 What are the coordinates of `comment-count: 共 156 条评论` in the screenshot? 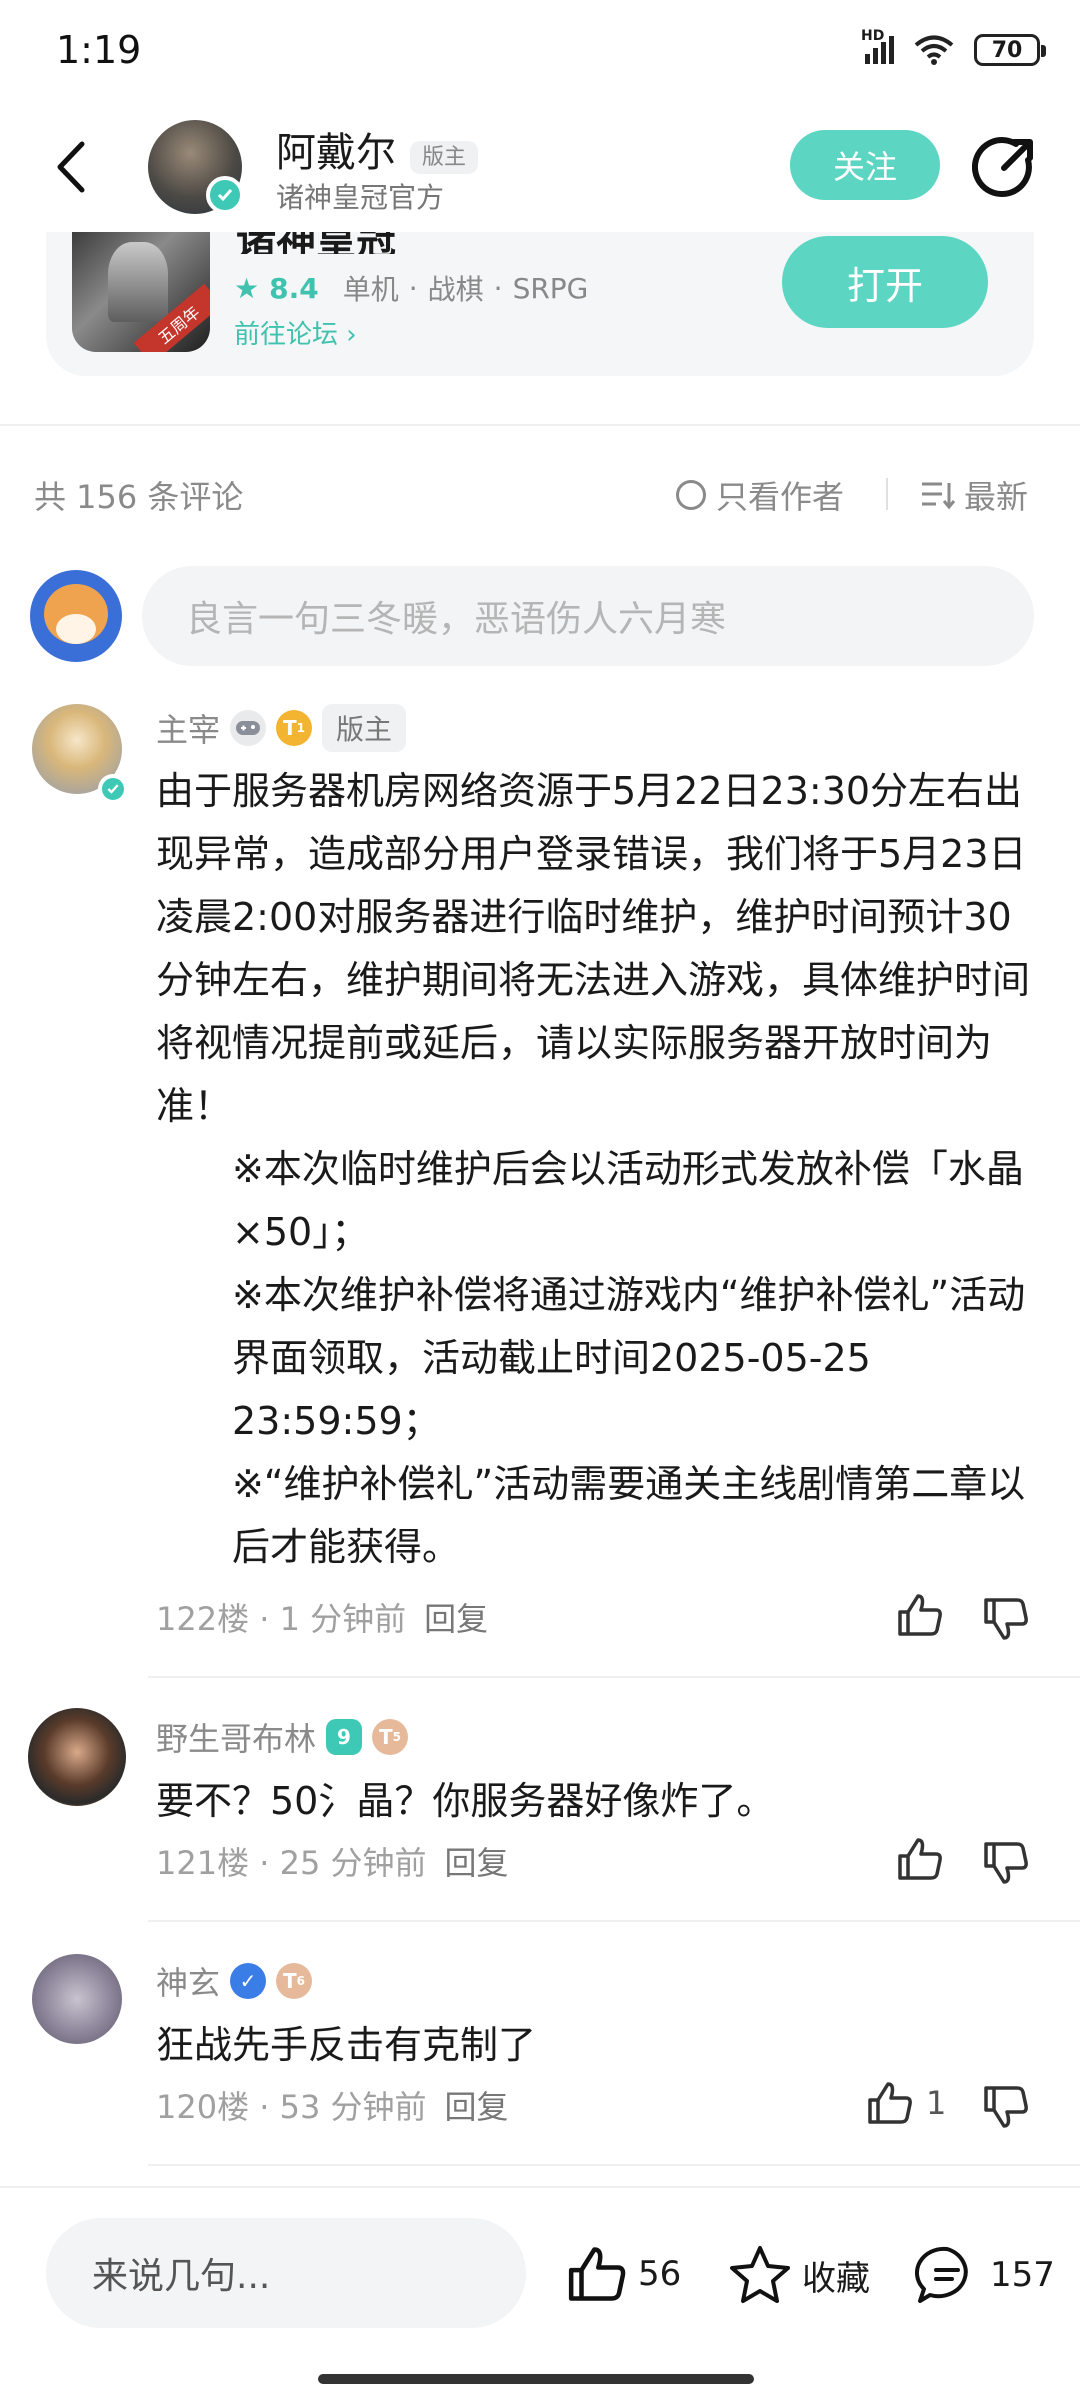 It's located at (139, 497).